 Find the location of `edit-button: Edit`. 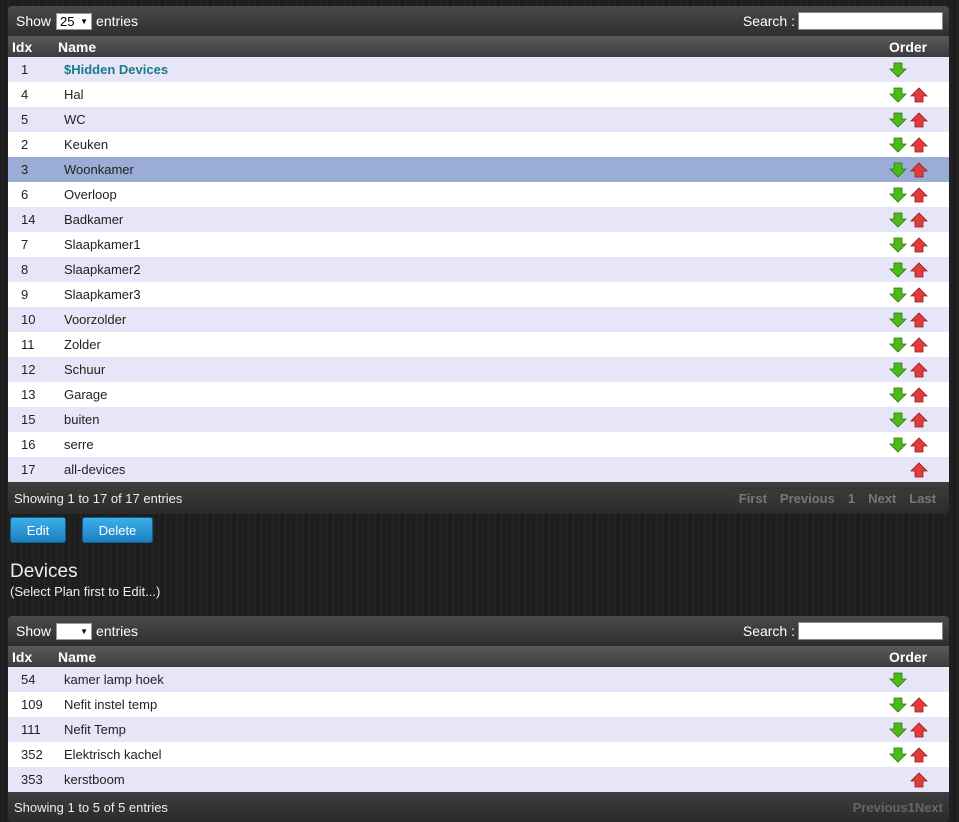

edit-button: Edit is located at coordinates (38, 530).